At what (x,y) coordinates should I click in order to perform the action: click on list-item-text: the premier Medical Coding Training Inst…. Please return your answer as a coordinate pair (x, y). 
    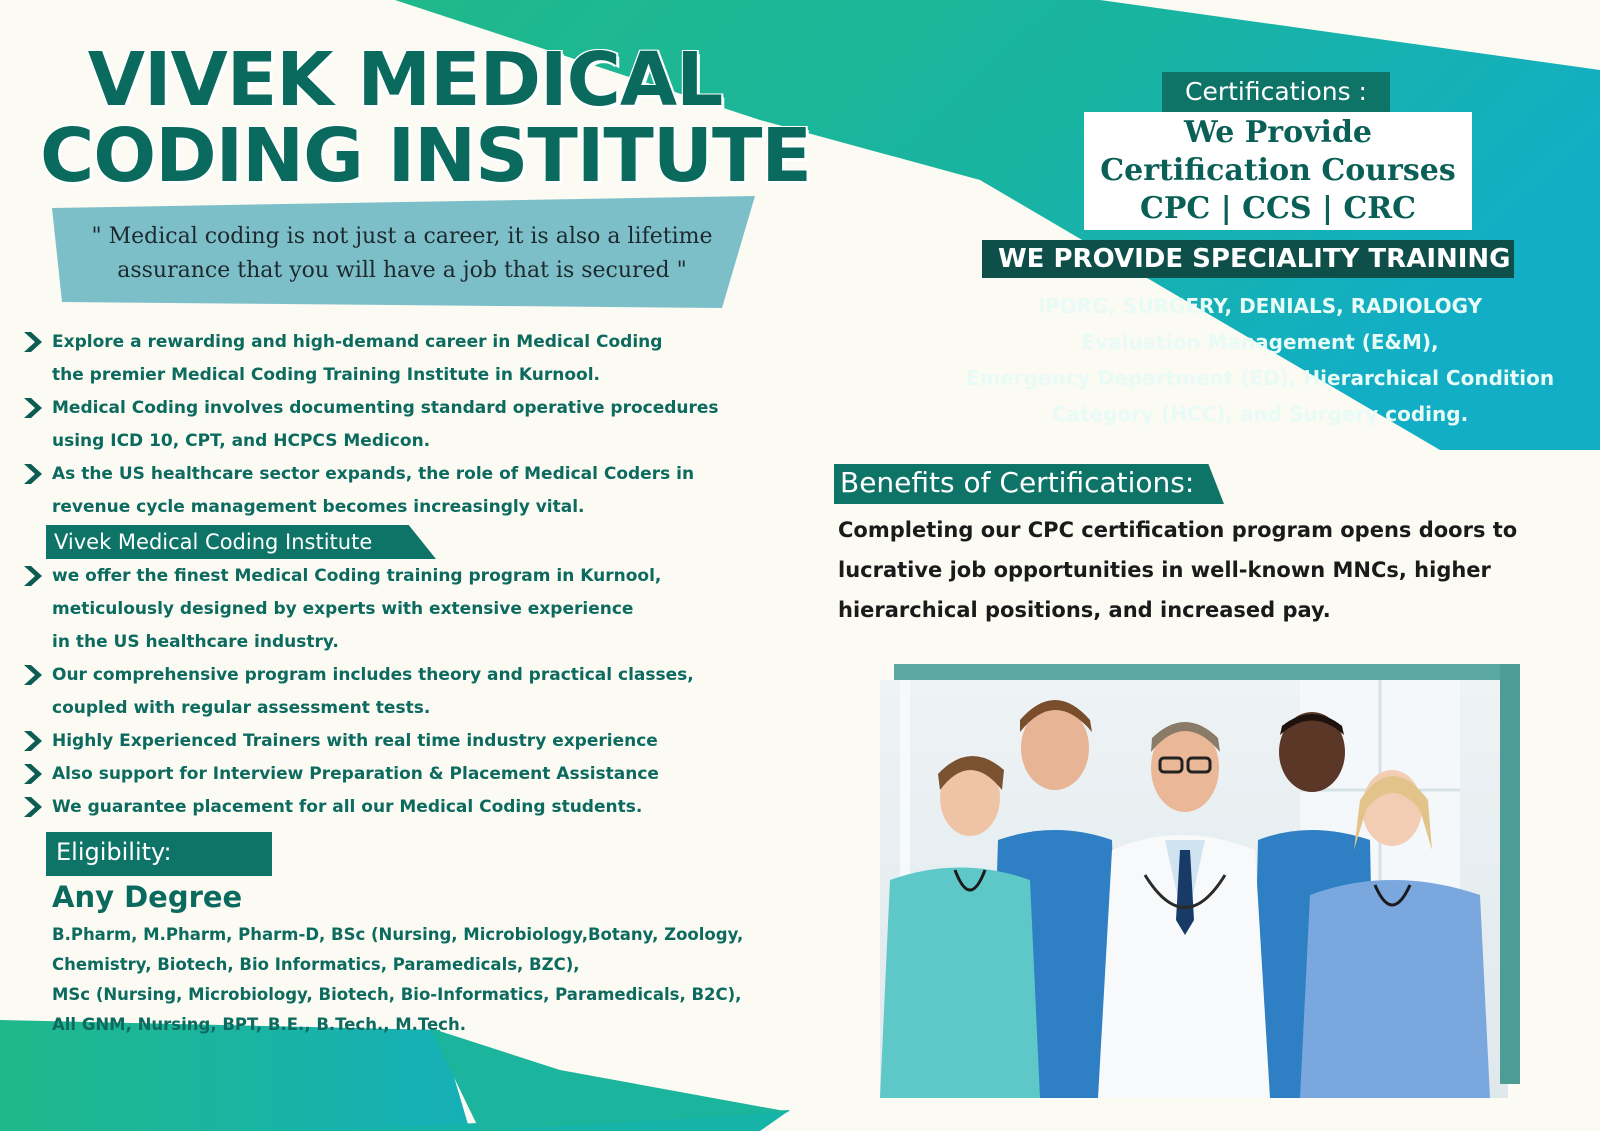
    Looking at the image, I should click on (326, 375).